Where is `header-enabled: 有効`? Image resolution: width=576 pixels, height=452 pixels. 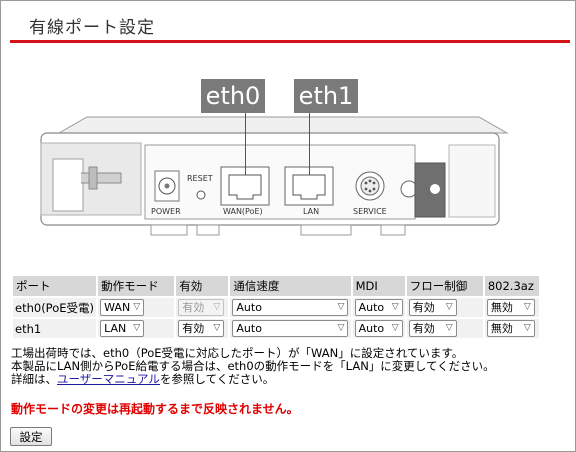
header-enabled: 有効 is located at coordinates (202, 286).